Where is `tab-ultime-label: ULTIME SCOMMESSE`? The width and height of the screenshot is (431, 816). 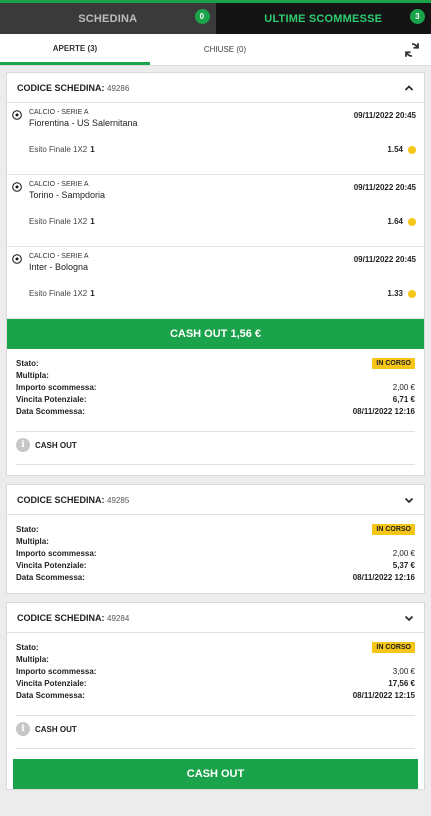 tab-ultime-label: ULTIME SCOMMESSE is located at coordinates (323, 18).